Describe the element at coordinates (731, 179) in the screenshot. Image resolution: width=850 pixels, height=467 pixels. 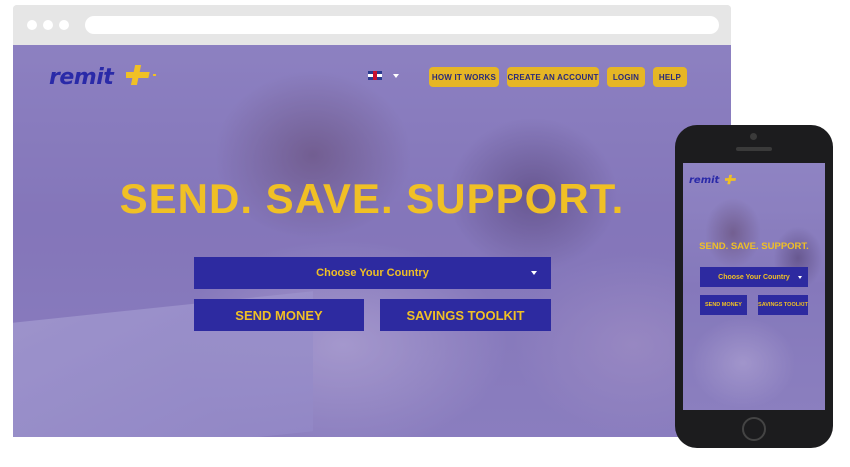
I see `mobile-logo-plus-icon` at that location.